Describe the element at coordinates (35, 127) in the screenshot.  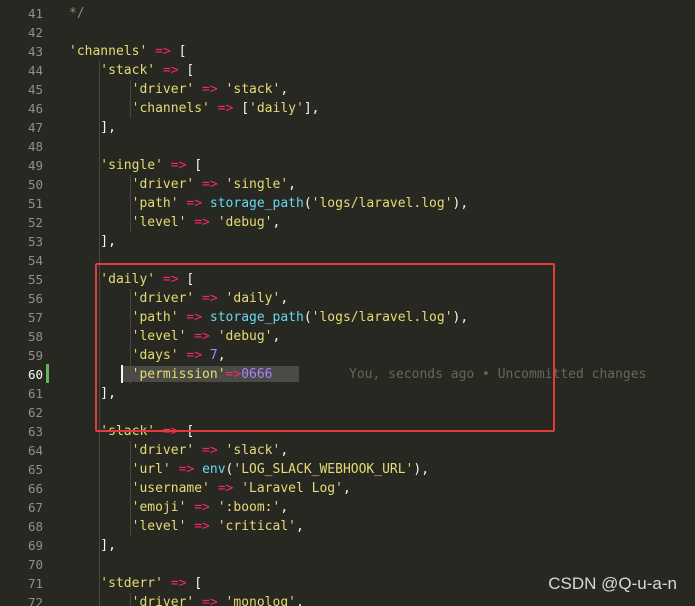
I see `line-number: 47` at that location.